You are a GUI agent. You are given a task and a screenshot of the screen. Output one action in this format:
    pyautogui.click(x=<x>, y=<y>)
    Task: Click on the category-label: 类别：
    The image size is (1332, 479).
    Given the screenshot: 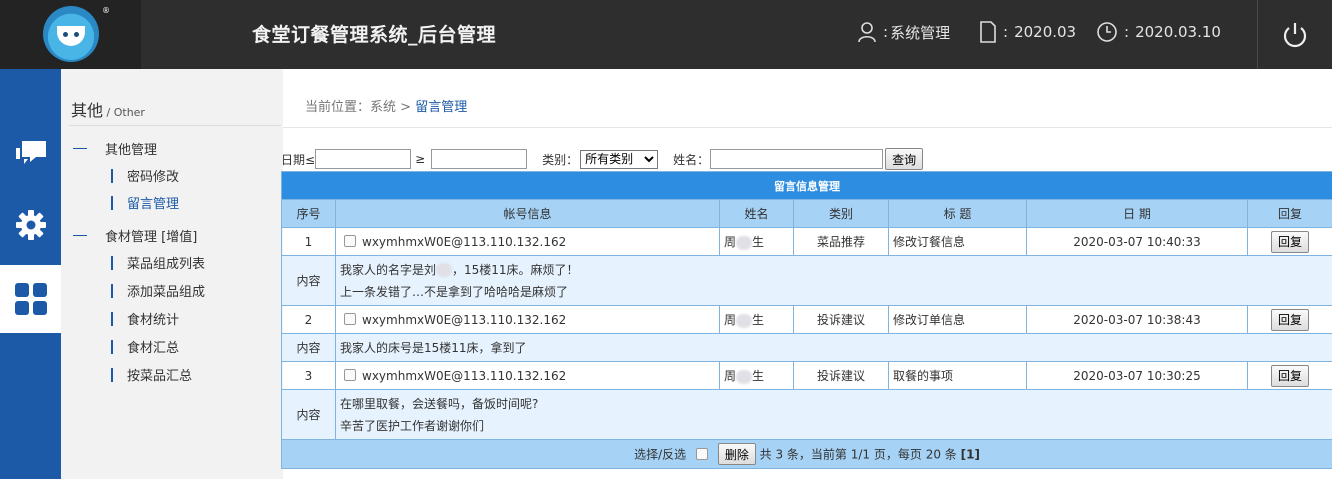 What is the action you would take?
    pyautogui.click(x=560, y=159)
    